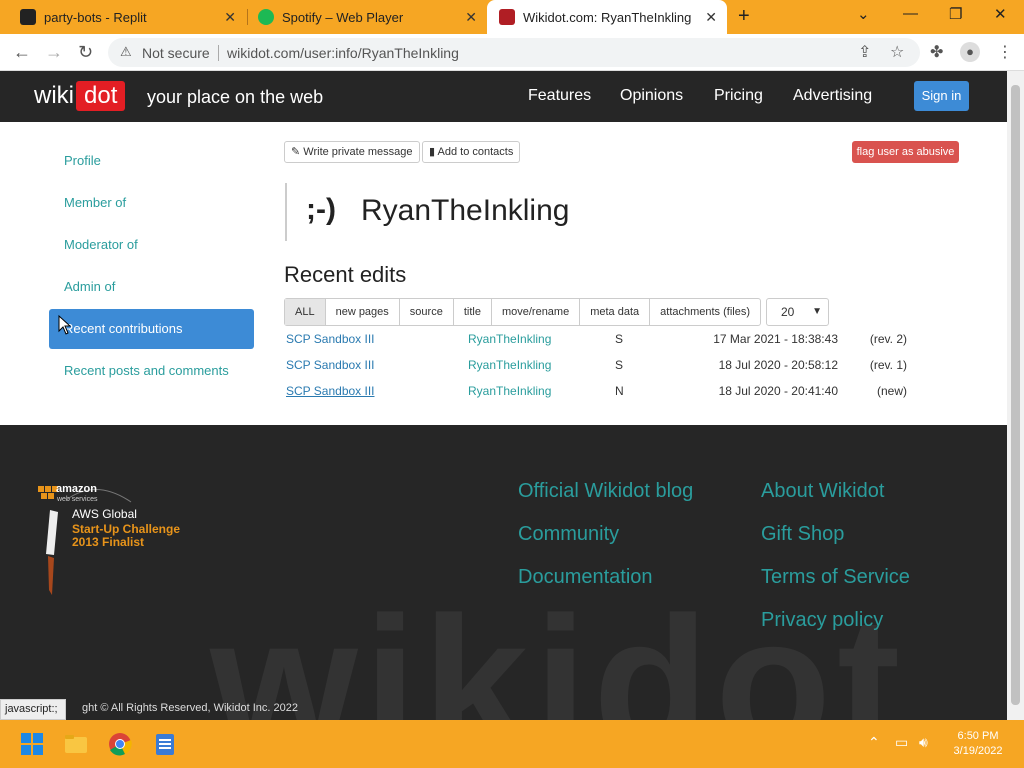  I want to click on write-private-message-button: ✎ Write private message, so click(352, 152).